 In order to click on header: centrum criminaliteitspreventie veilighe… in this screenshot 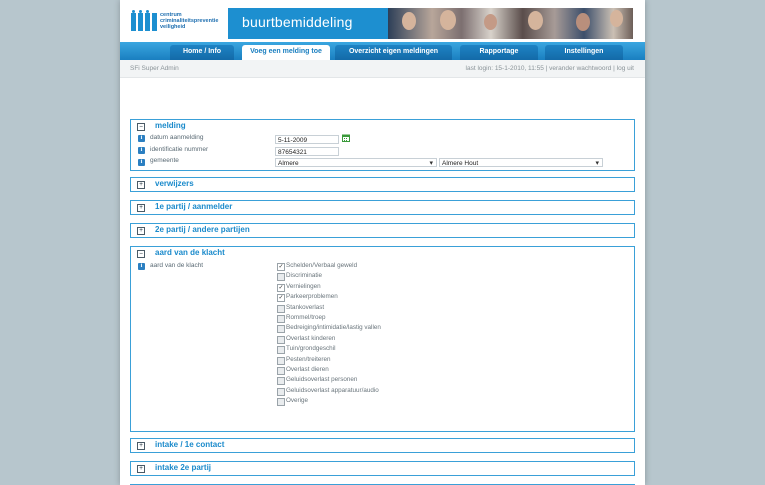, I will do `click(382, 21)`.